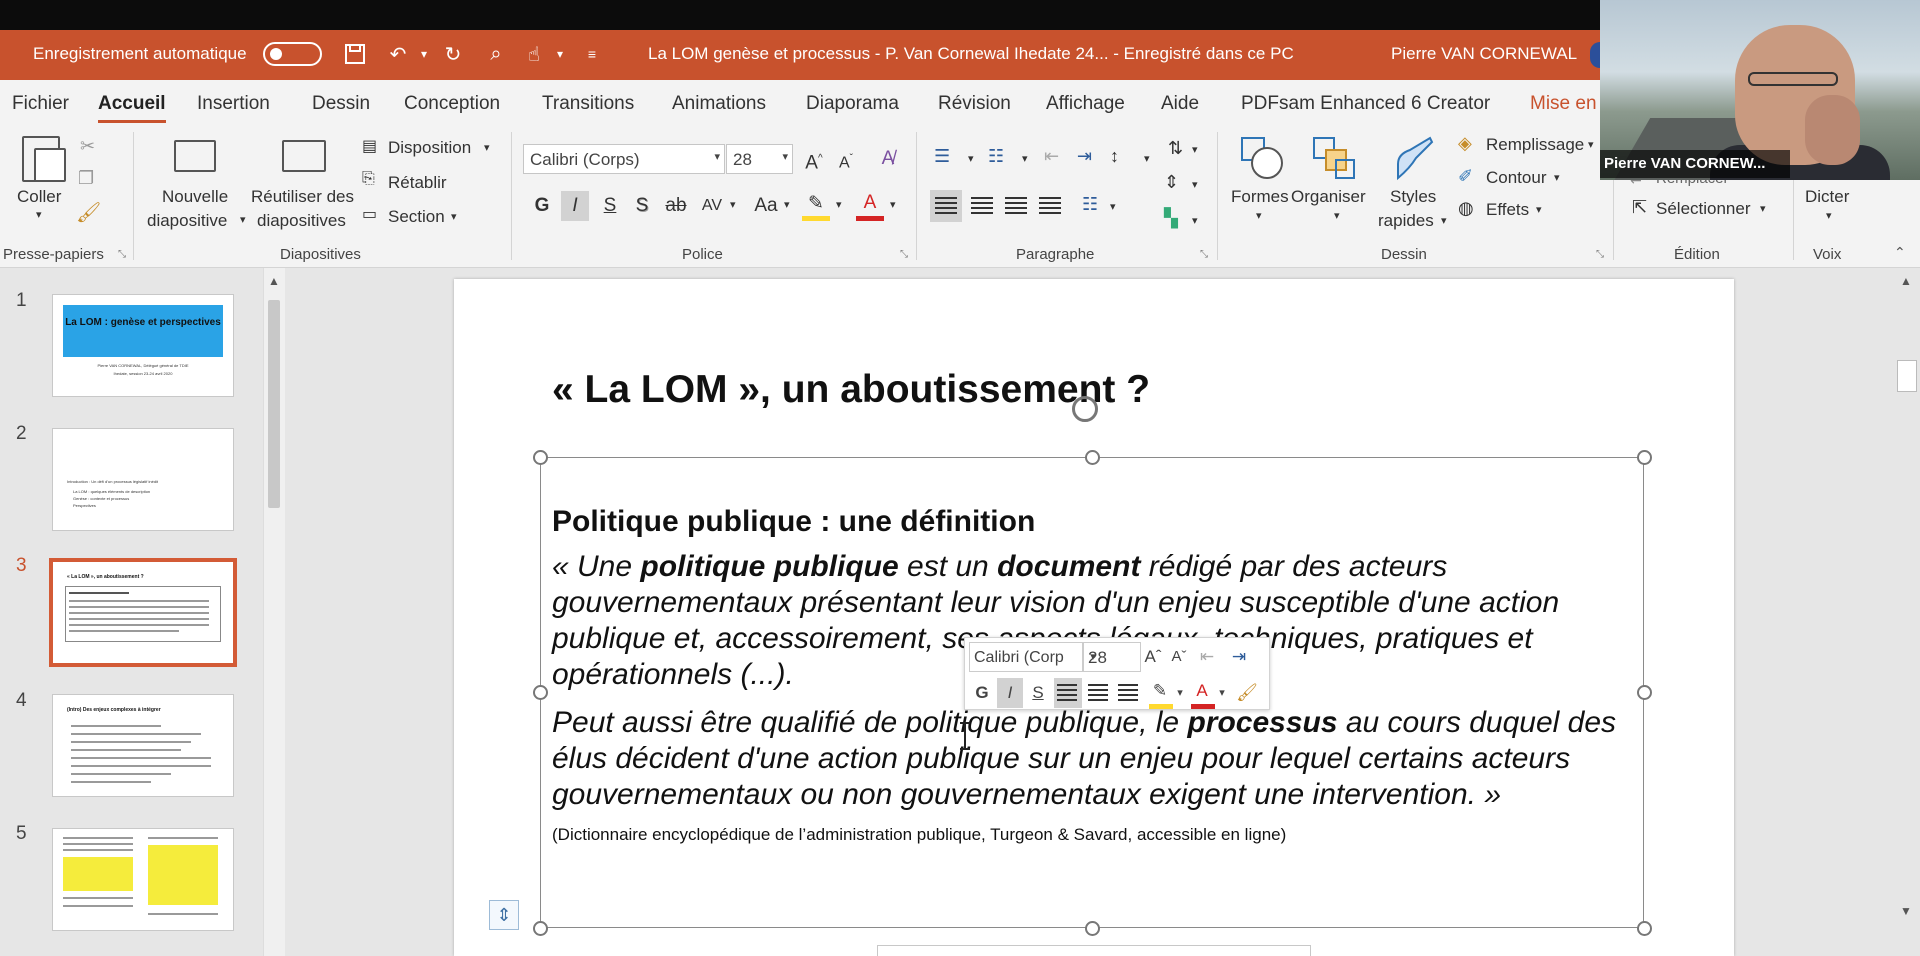 The width and height of the screenshot is (1920, 956). Describe the element at coordinates (1507, 210) in the screenshot. I see `shape-effects-button: Effets` at that location.